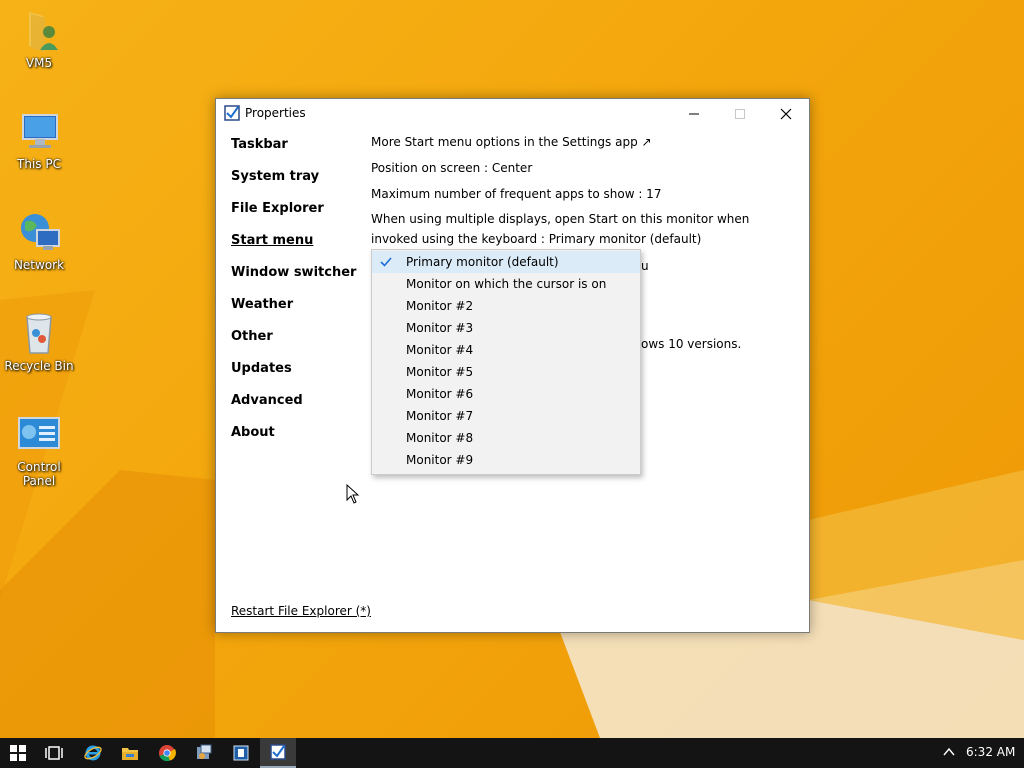 This screenshot has width=1024, height=768. What do you see at coordinates (39, 265) in the screenshot?
I see `desktop-icon-label: Network` at bounding box center [39, 265].